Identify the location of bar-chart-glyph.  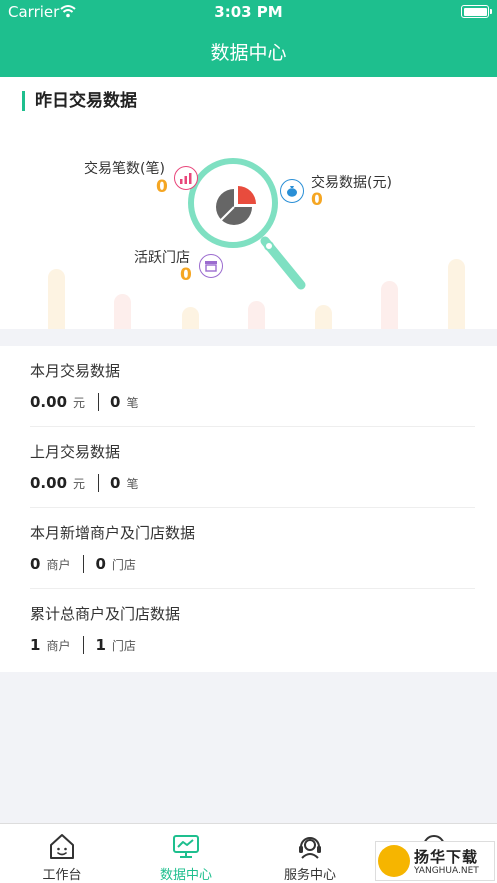
(186, 178).